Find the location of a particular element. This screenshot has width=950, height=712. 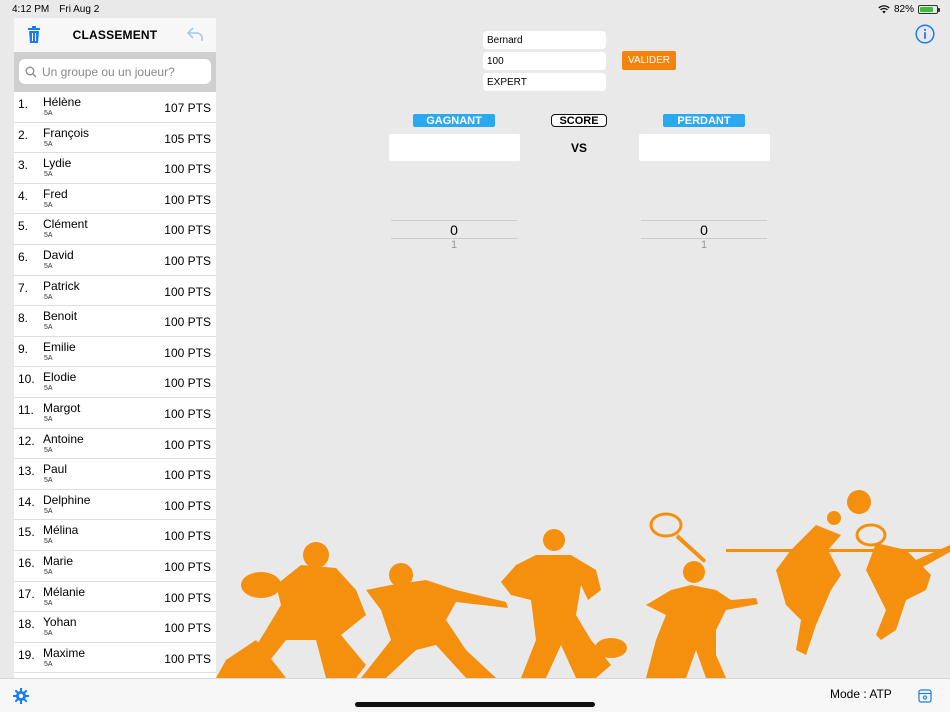

battery-percent: 82% is located at coordinates (903, 9).